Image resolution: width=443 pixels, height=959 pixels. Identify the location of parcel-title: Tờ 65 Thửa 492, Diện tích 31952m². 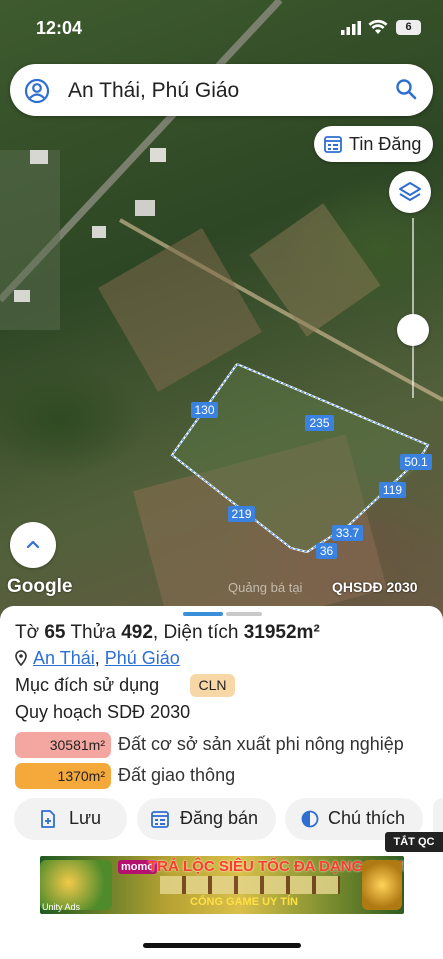
(167, 632).